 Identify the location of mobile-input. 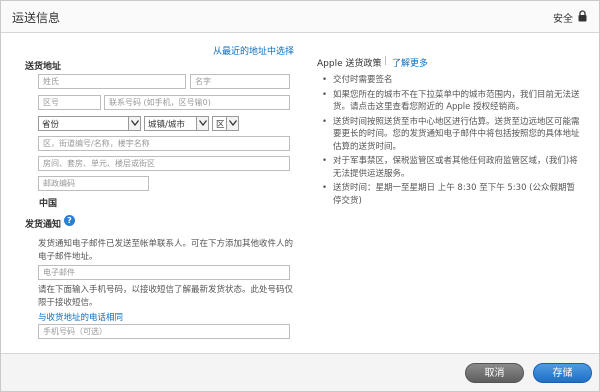
(164, 331).